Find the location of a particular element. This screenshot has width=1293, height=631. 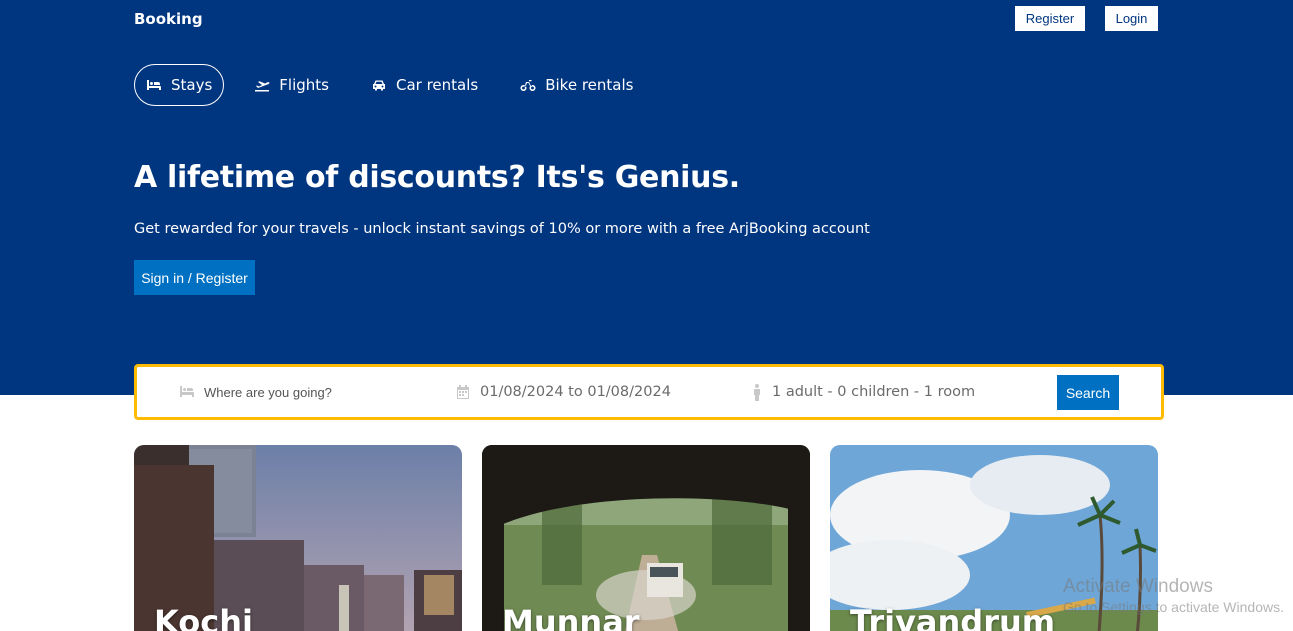

card-title: Trivandrum is located at coordinates (953, 617).